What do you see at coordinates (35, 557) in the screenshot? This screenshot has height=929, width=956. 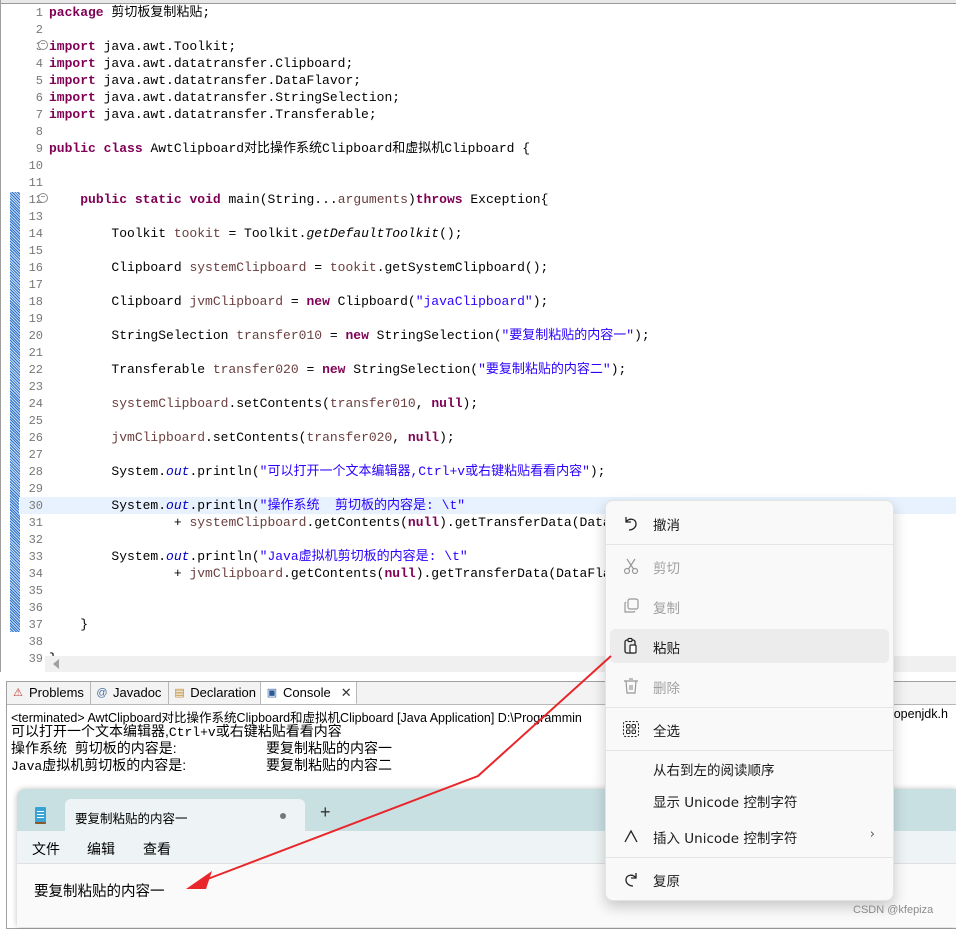 I see `line-number: 33` at bounding box center [35, 557].